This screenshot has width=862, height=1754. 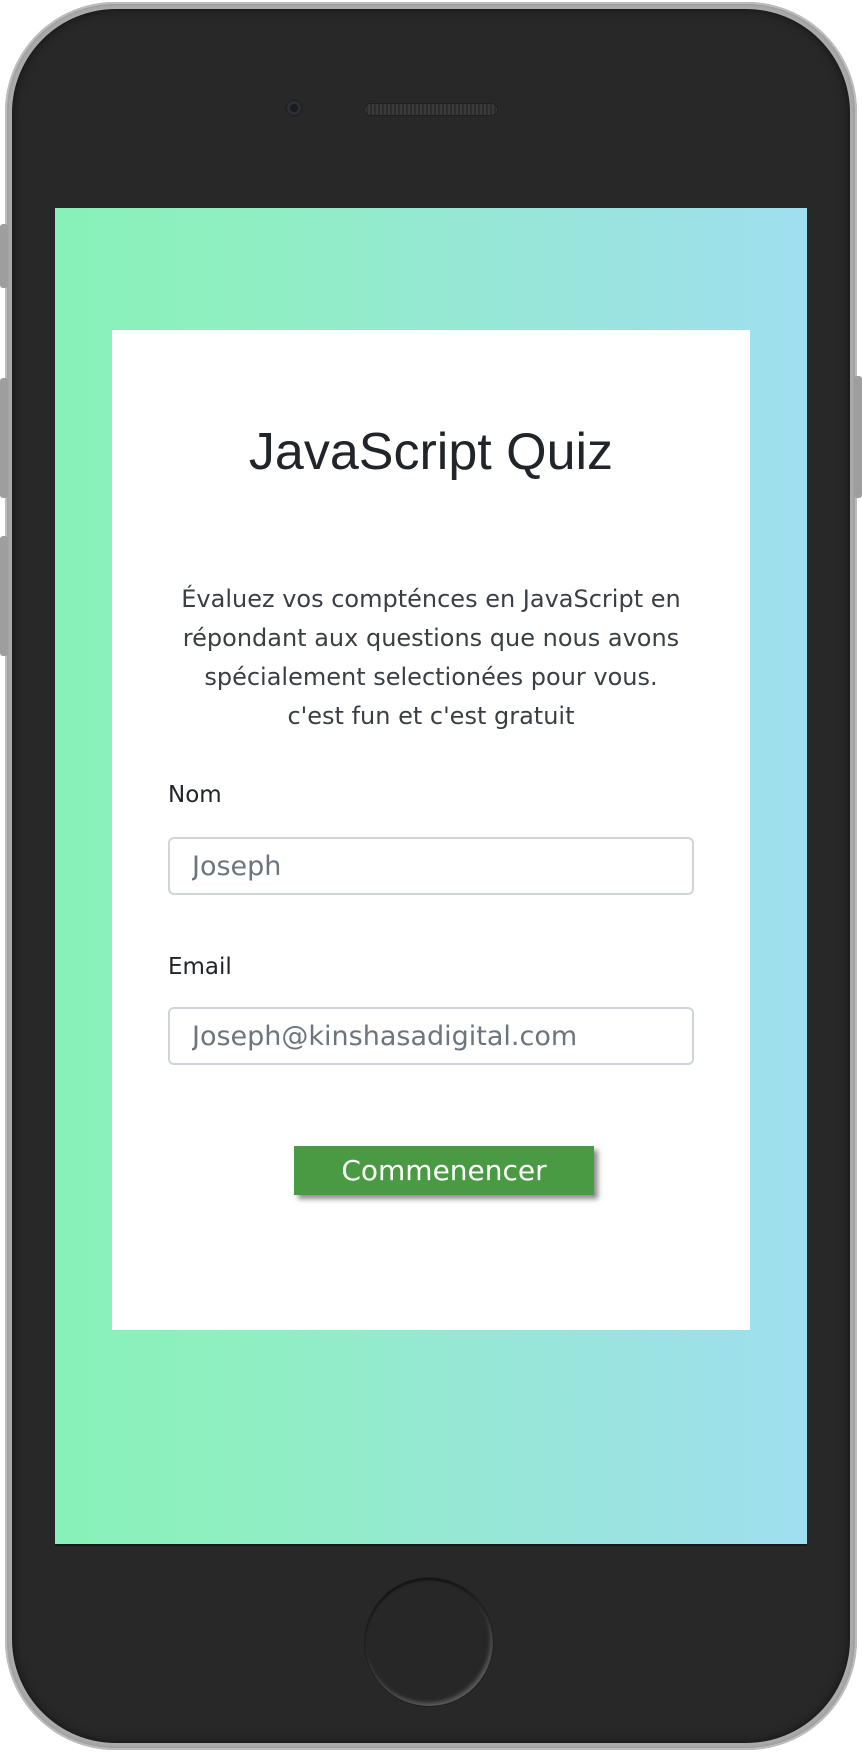 I want to click on earpiece-speaker, so click(x=431, y=109).